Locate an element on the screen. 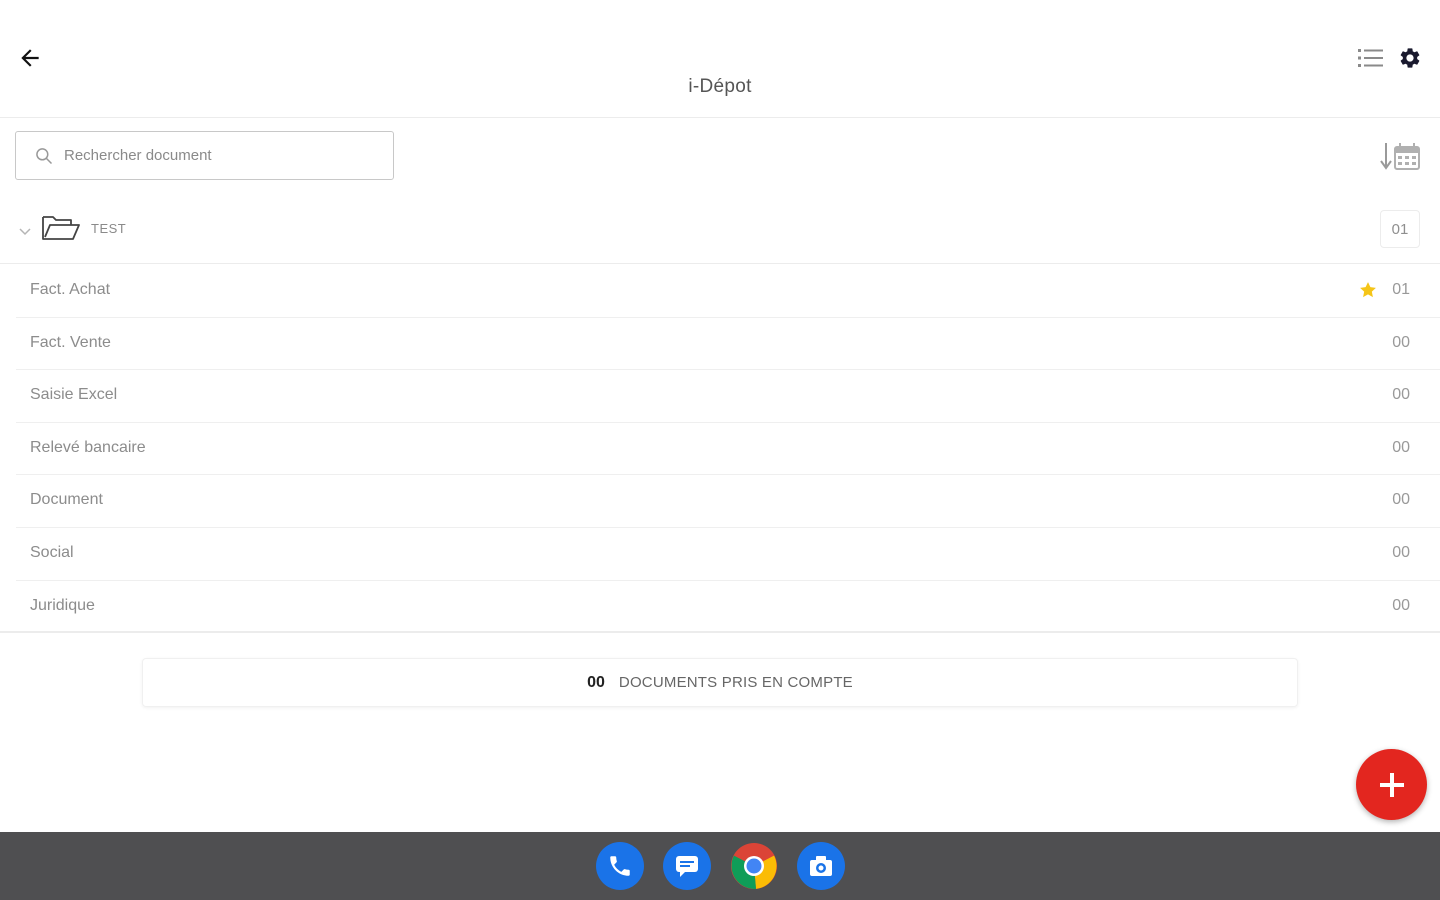 This screenshot has height=900, width=1440. summary-count: 00 is located at coordinates (596, 682).